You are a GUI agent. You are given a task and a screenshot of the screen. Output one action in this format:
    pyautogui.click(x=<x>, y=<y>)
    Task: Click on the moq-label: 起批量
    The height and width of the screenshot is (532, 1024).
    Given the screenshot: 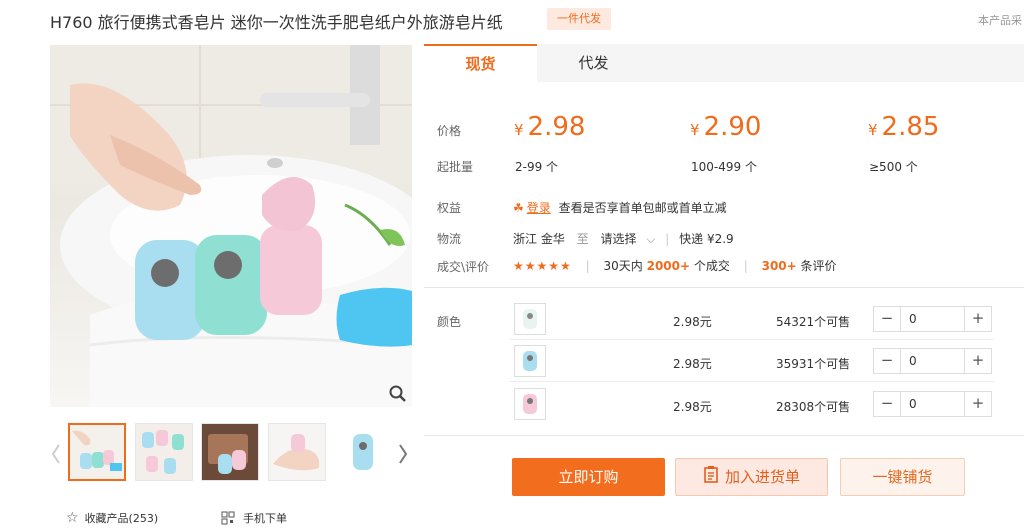 What is the action you would take?
    pyautogui.click(x=455, y=167)
    